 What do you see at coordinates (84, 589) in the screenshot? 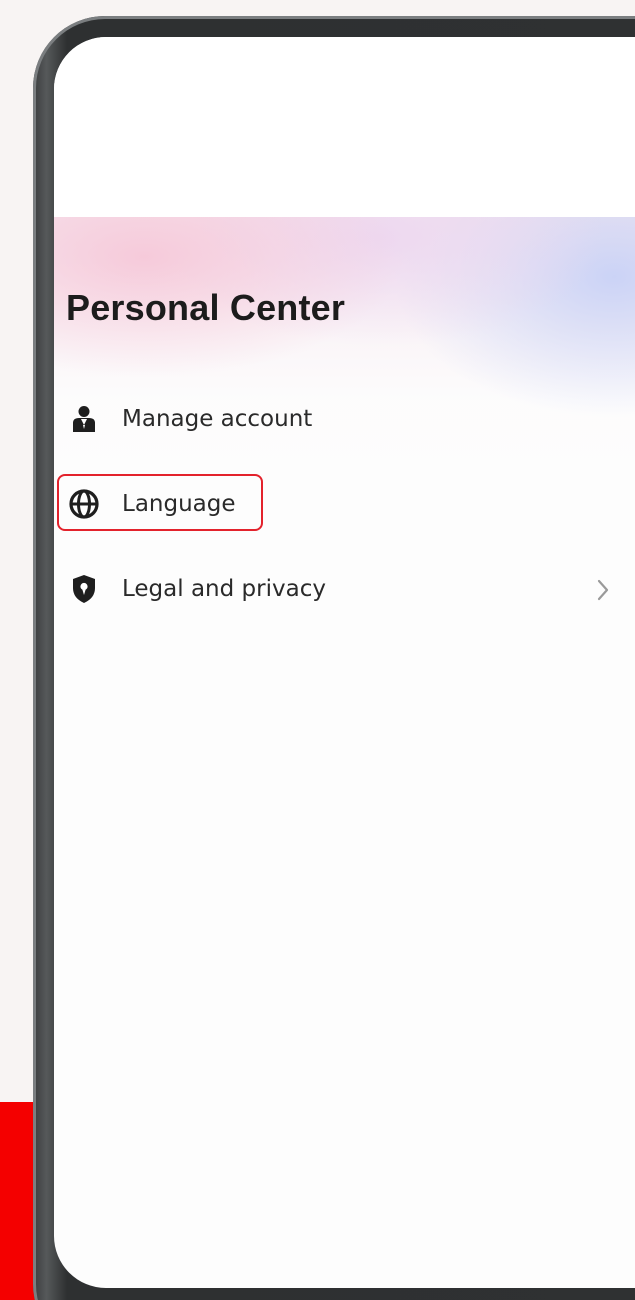
I see `shield-icon` at bounding box center [84, 589].